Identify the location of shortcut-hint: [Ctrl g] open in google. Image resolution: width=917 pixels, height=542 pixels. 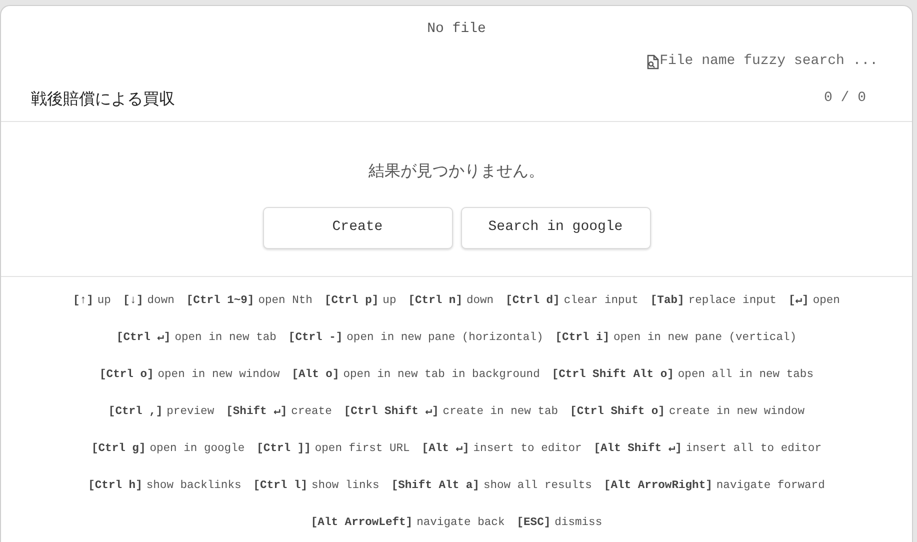
(168, 450).